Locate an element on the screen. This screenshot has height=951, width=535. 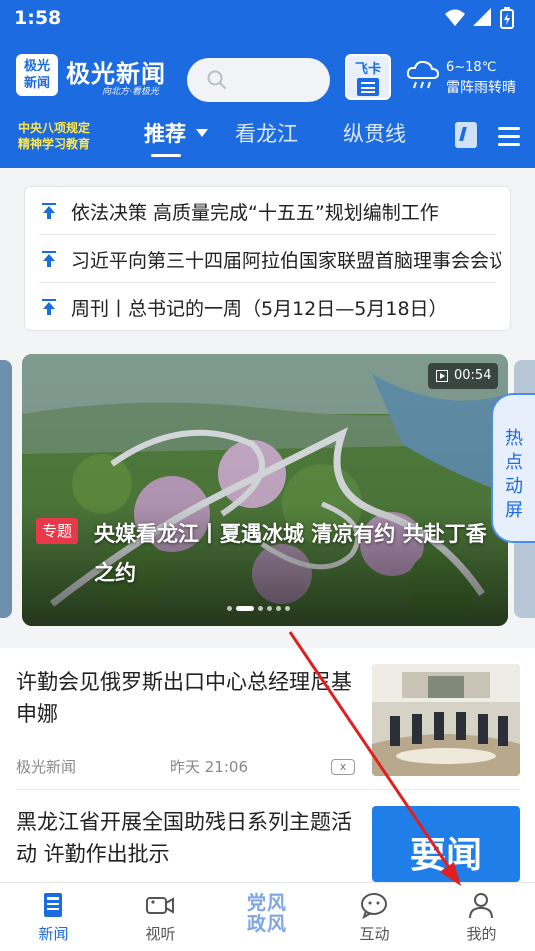
menu-icon is located at coordinates (509, 137).